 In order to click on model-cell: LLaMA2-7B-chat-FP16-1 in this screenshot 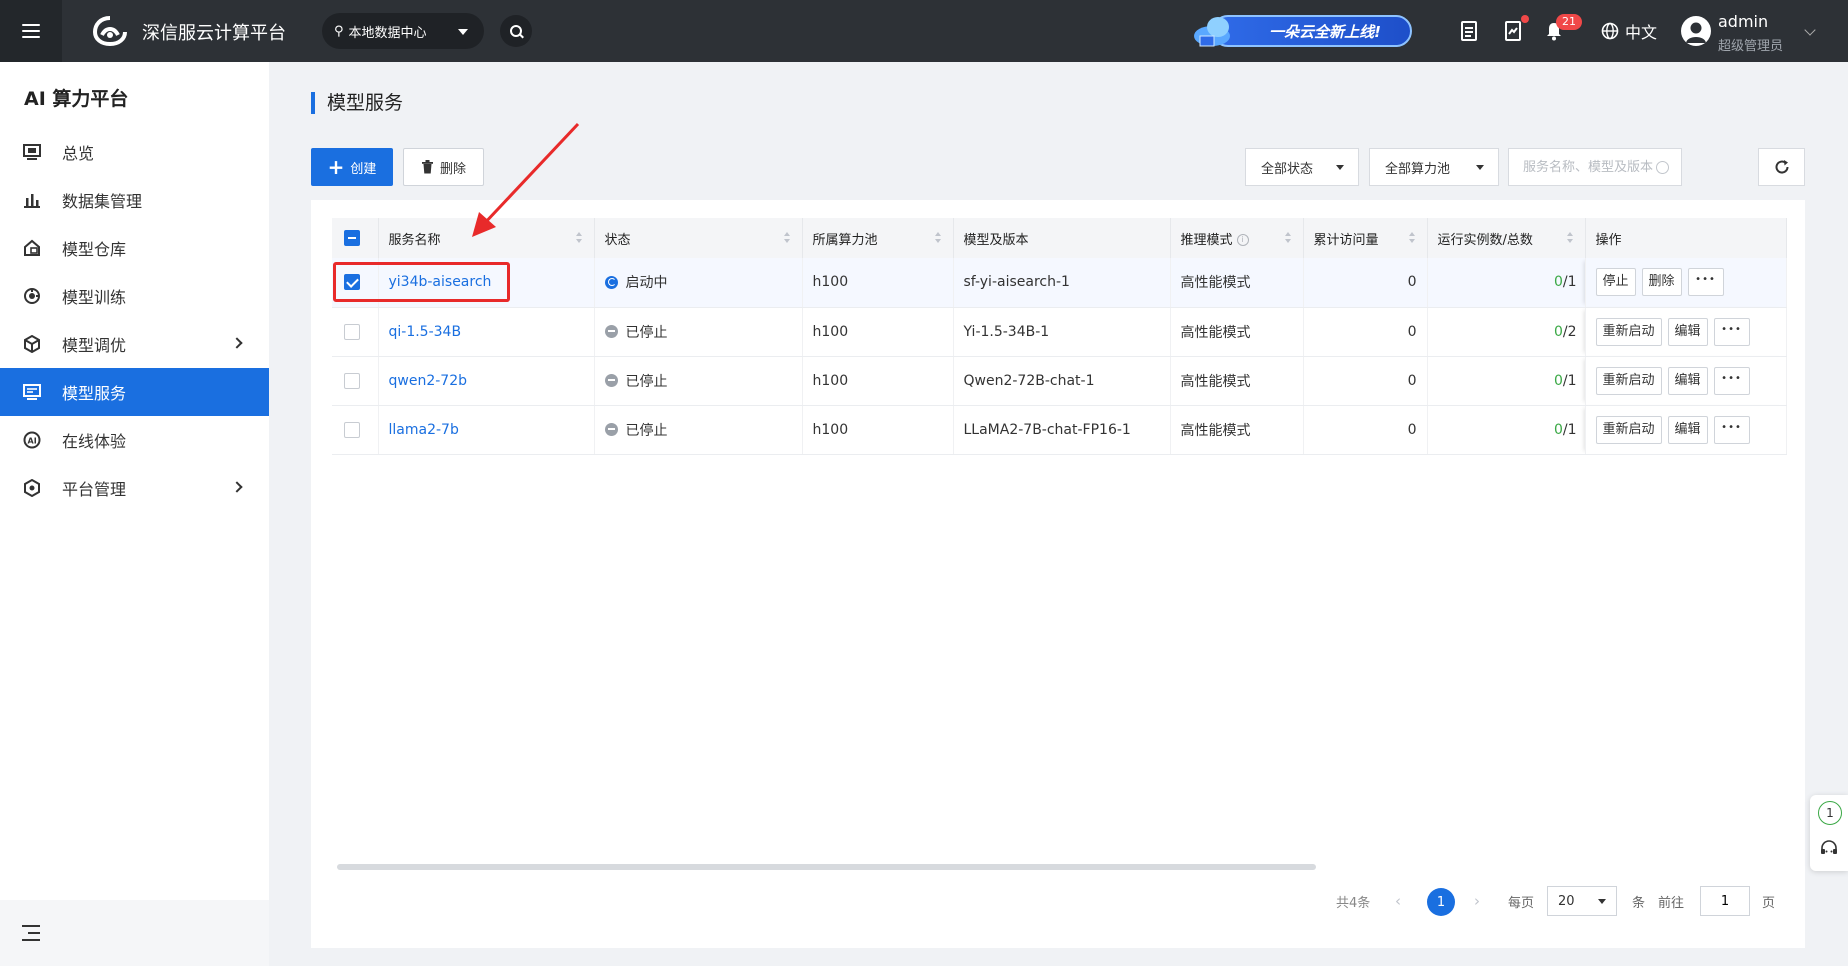, I will do `click(1062, 430)`.